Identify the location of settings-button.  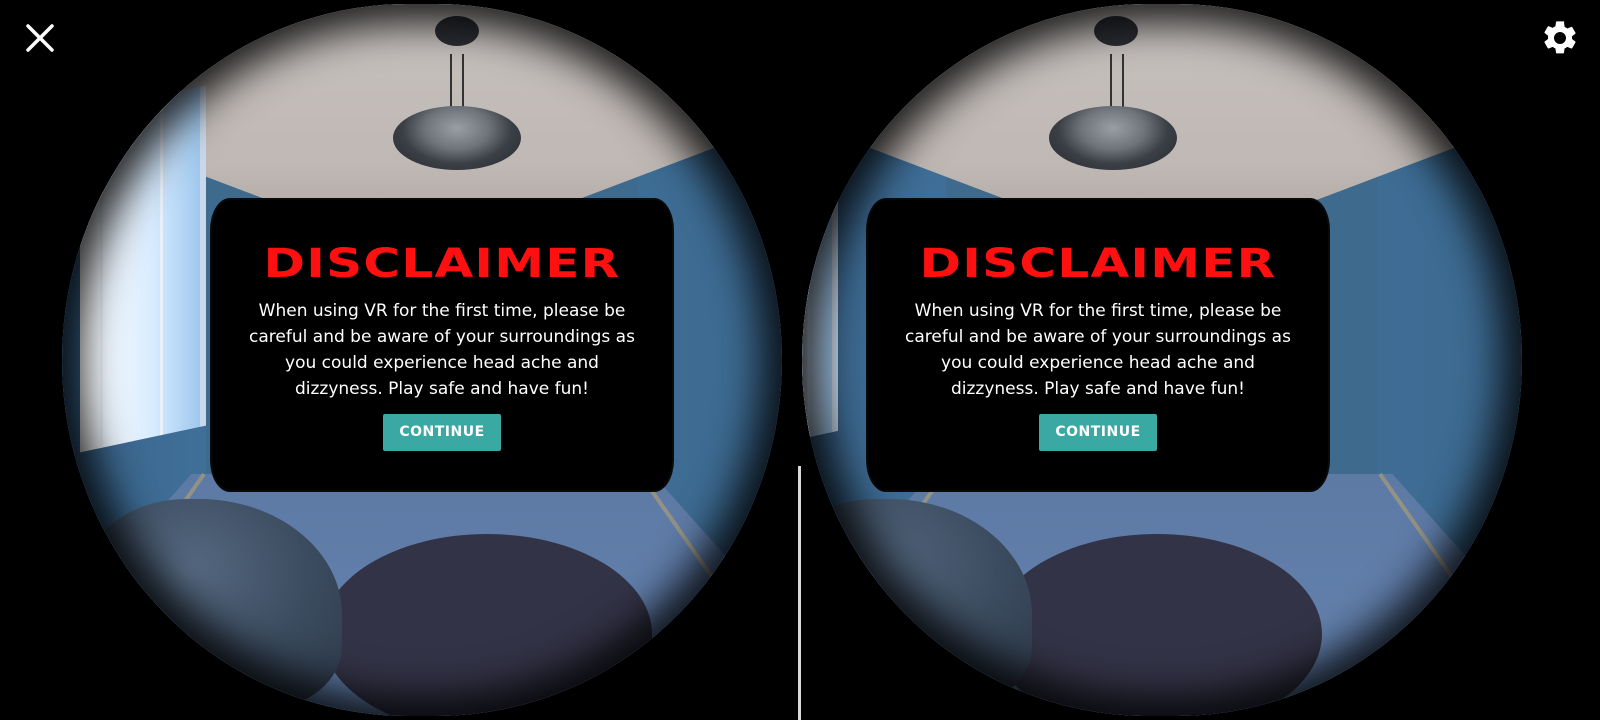
(1560, 38).